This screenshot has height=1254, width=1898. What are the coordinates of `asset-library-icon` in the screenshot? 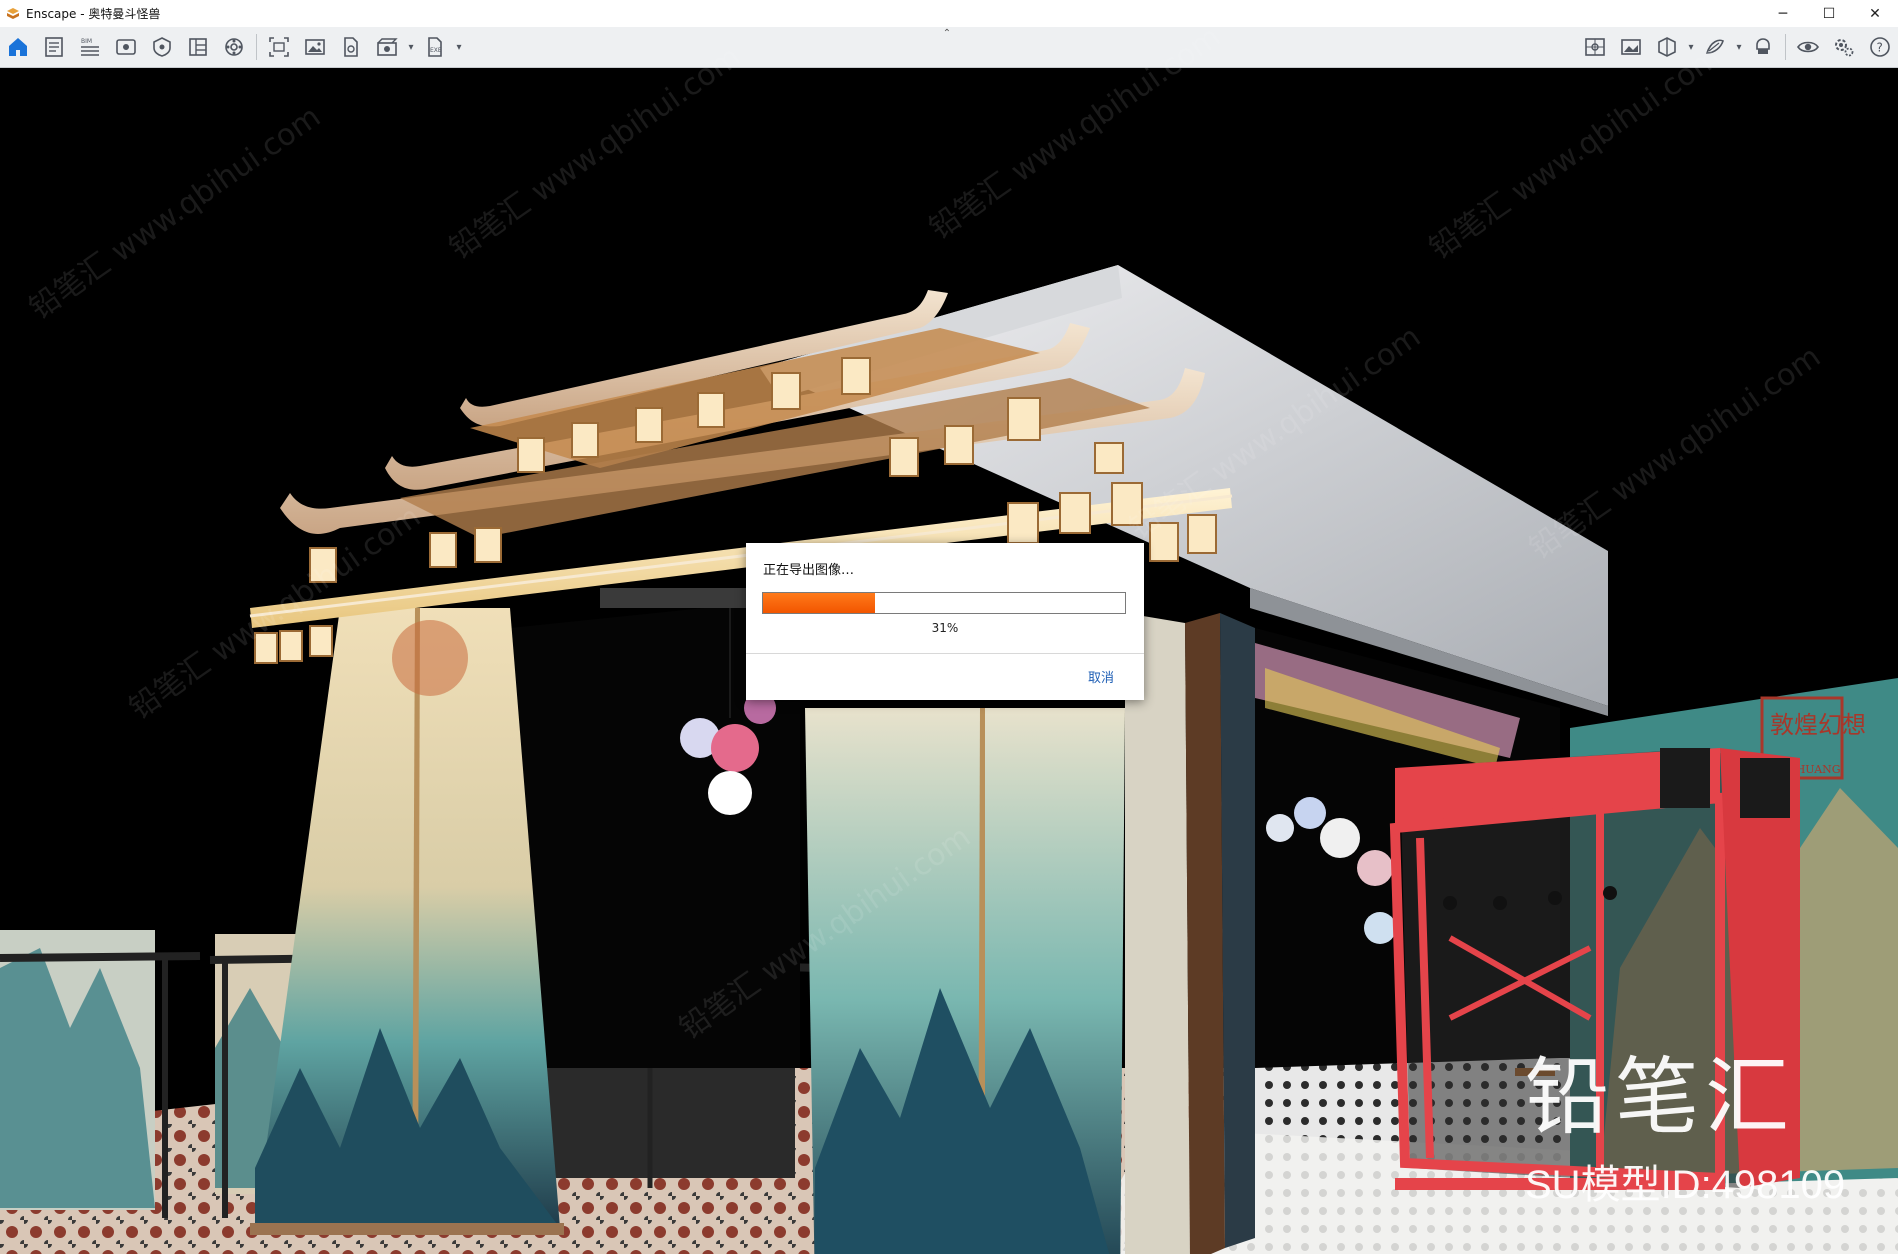 It's located at (198, 47).